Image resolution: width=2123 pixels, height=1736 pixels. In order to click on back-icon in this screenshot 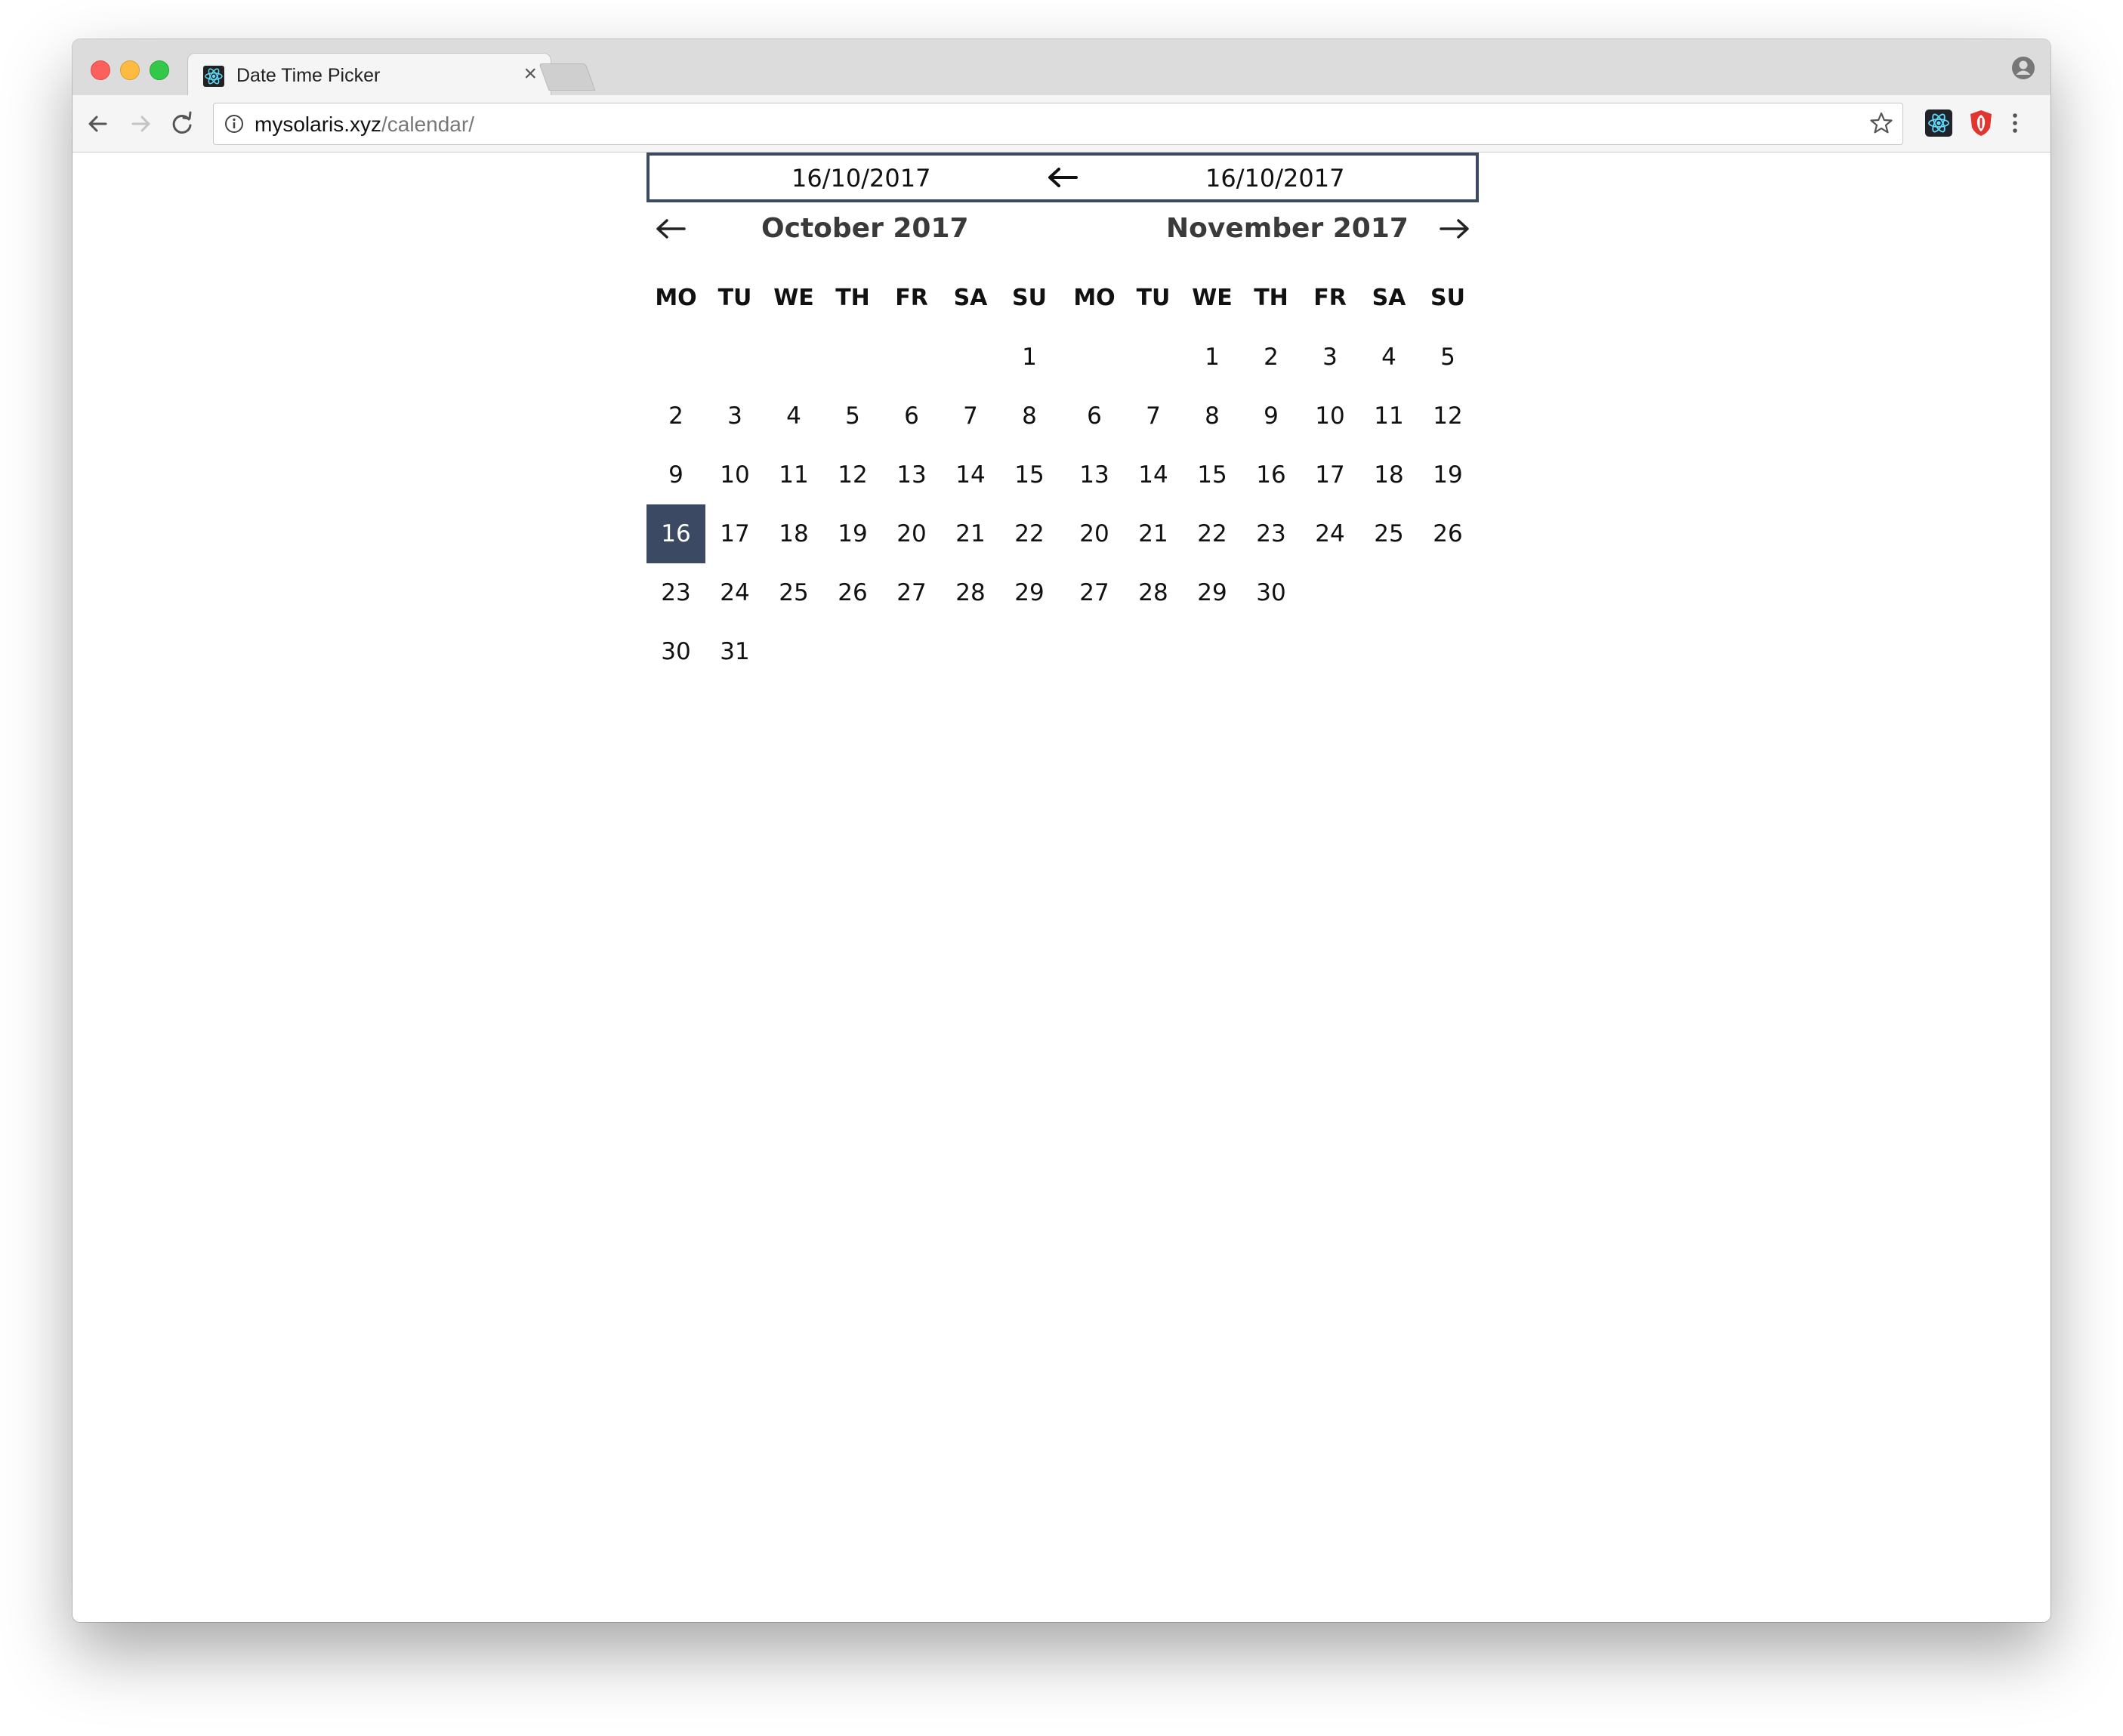, I will do `click(98, 124)`.